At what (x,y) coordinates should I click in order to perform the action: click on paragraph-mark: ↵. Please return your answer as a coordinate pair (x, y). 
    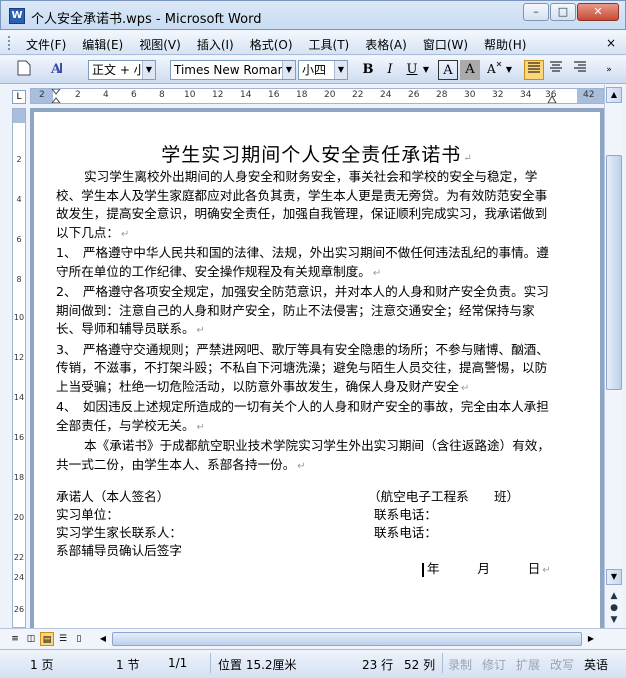
    Looking at the image, I should click on (465, 388).